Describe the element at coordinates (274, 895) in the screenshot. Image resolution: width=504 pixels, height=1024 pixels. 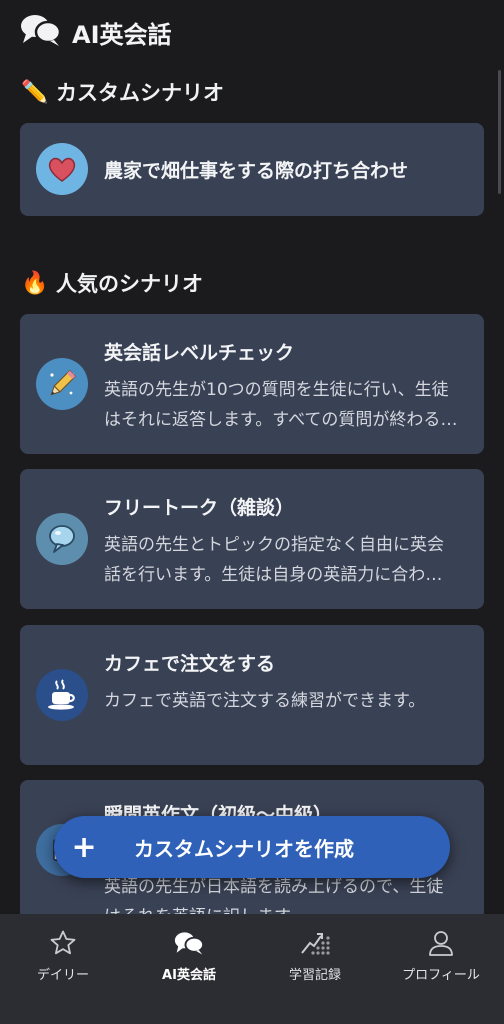
I see `scenario-description: 英語の先生が日本語を読み上げるので、生徒はそれを英語に訳します。` at that location.